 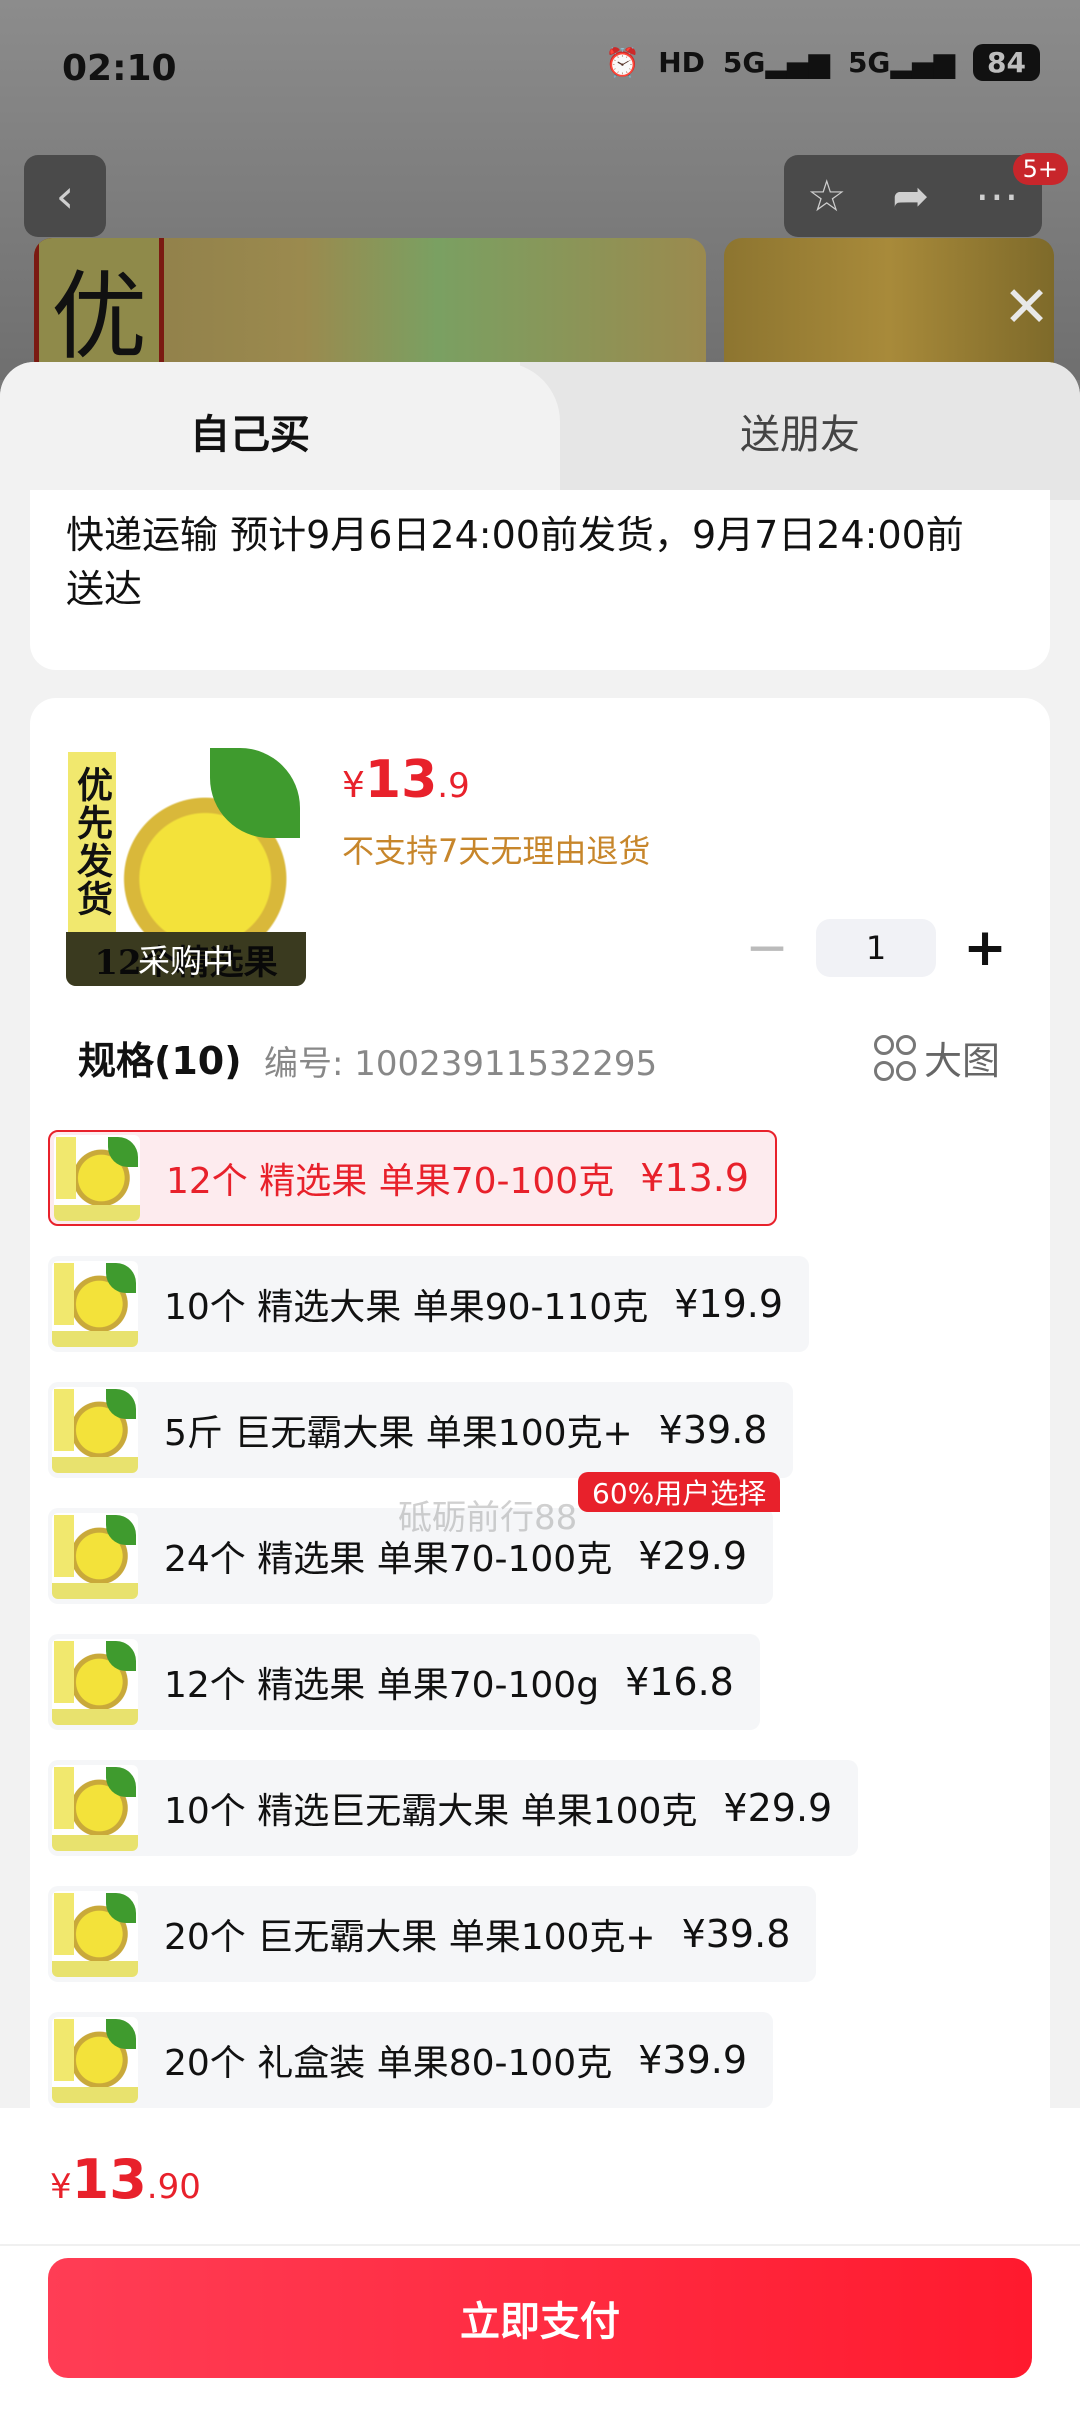 What do you see at coordinates (910, 196) in the screenshot?
I see `share-icon: ➦` at bounding box center [910, 196].